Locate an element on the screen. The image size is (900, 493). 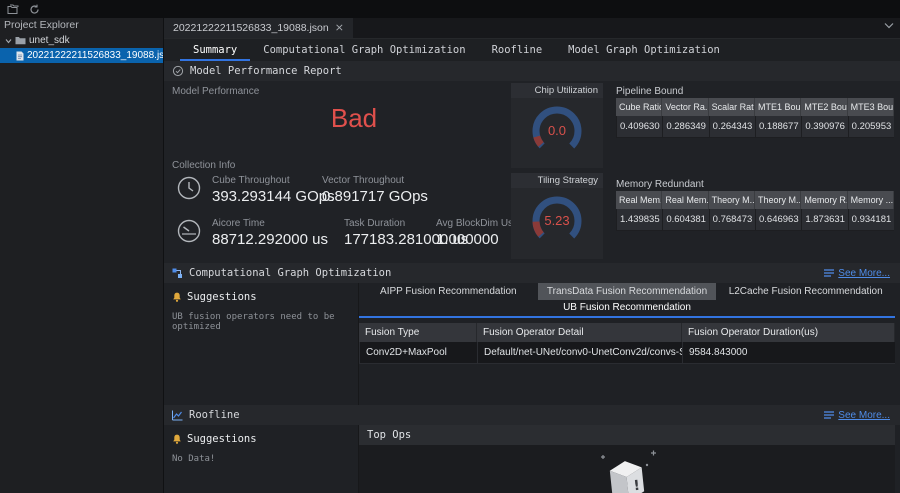
tab-computational-graph-optimization: Computational Graph Optimization is located at coordinates (364, 50).